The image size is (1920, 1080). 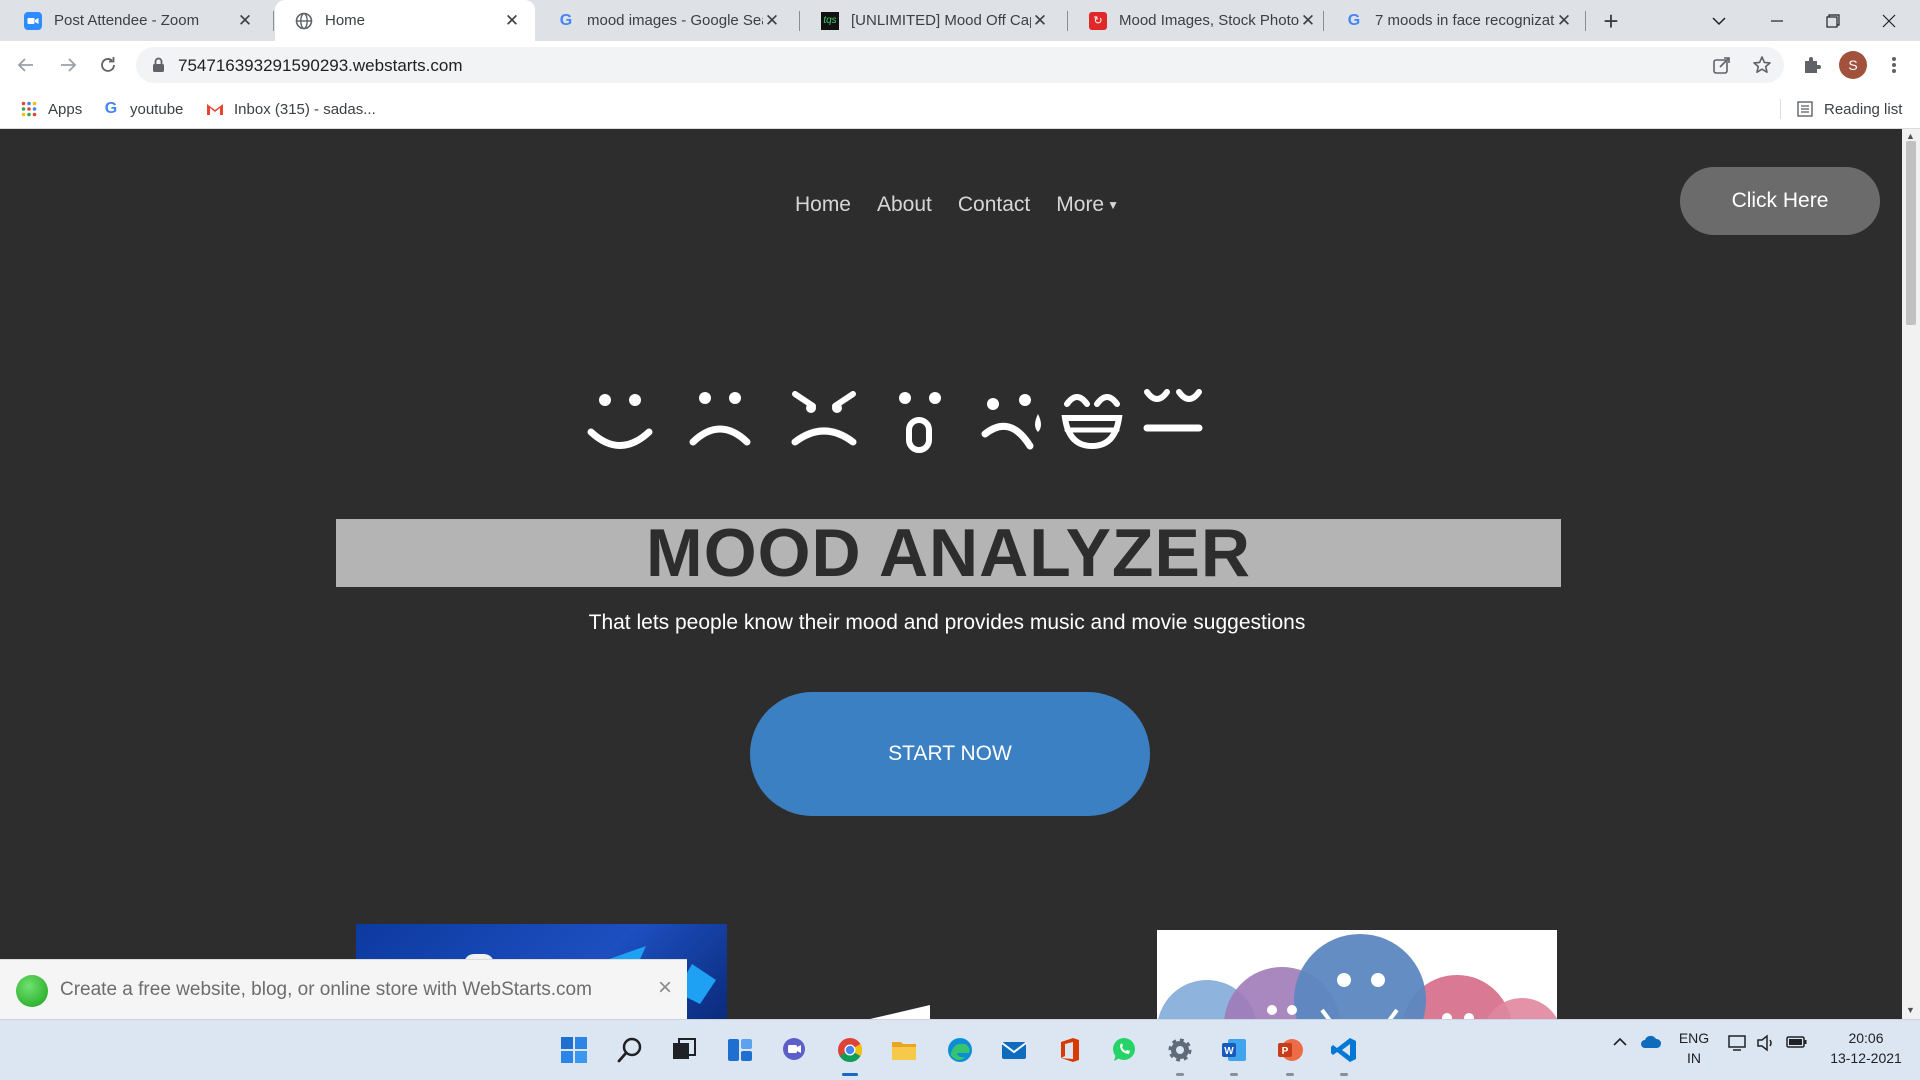 What do you see at coordinates (904, 1050) in the screenshot?
I see `file-explorer-icon` at bounding box center [904, 1050].